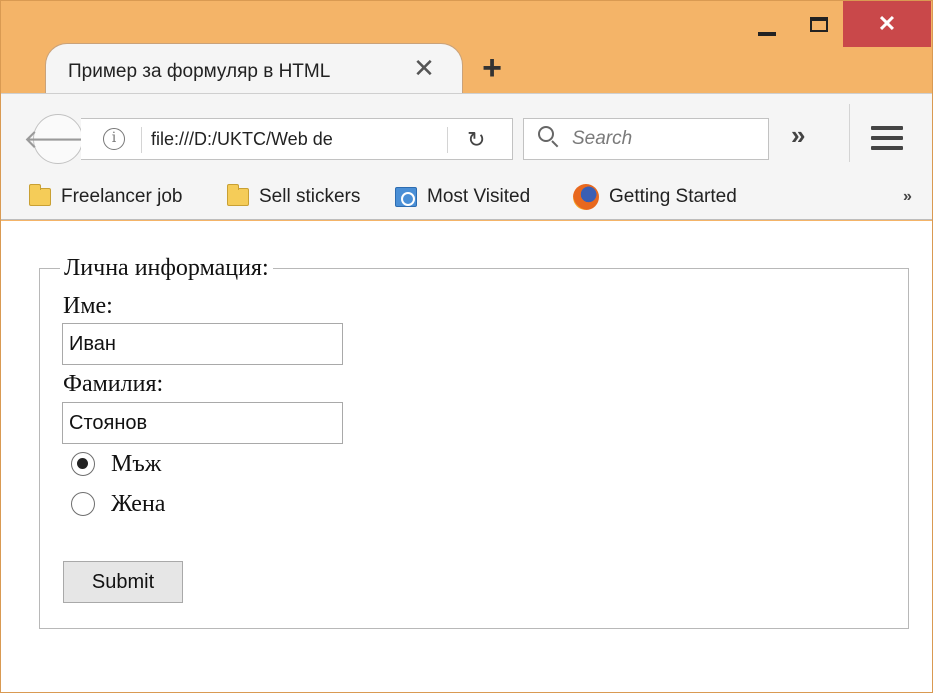  Describe the element at coordinates (479, 196) in the screenshot. I see `bookmark-label: Most Visited` at that location.